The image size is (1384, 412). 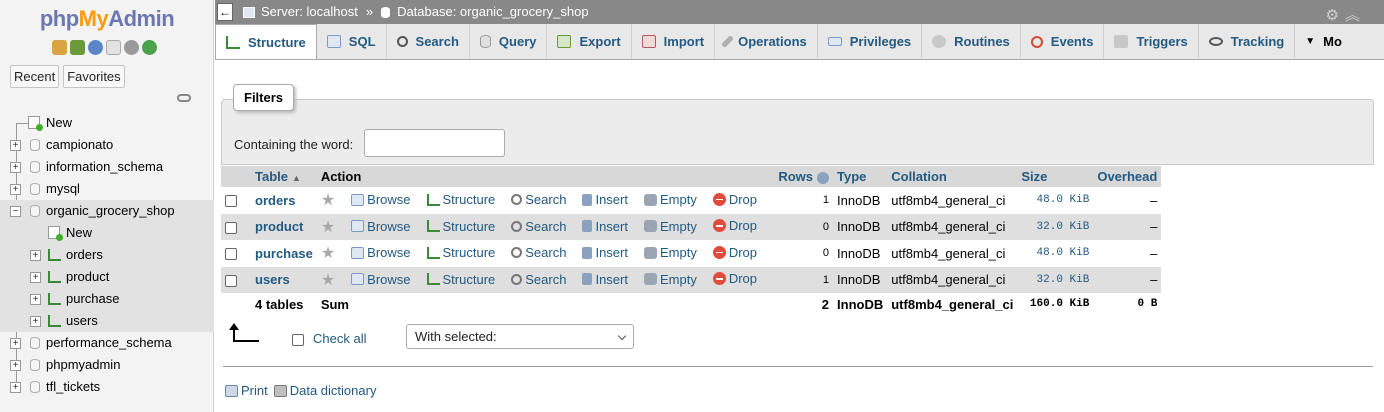 I want to click on tree-item-database-selected: − organic_grocery_shop, so click(x=107, y=211).